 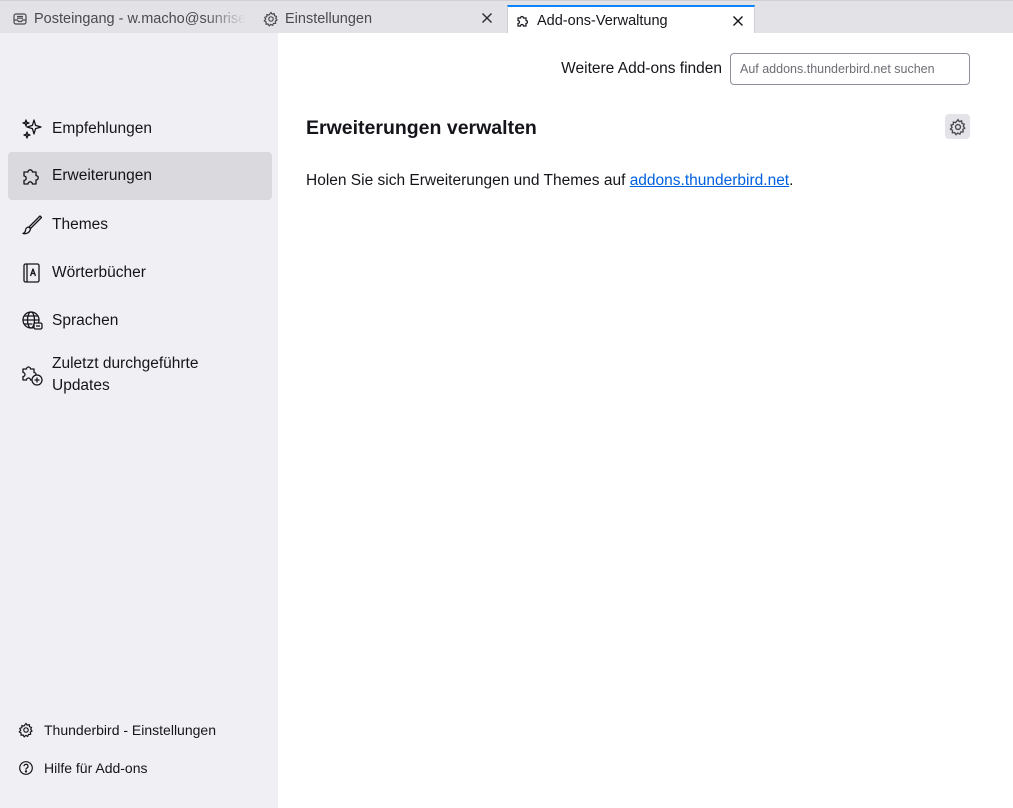 I want to click on tab-addons-manager: Add-ons-Verwaltung, so click(x=631, y=19).